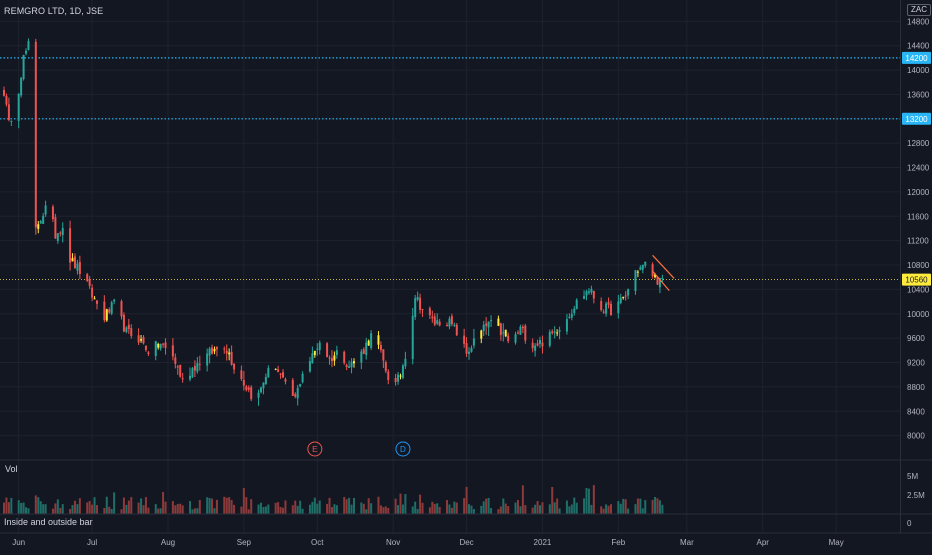 The width and height of the screenshot is (932, 555). I want to click on time-tick-label: Mar, so click(687, 542).